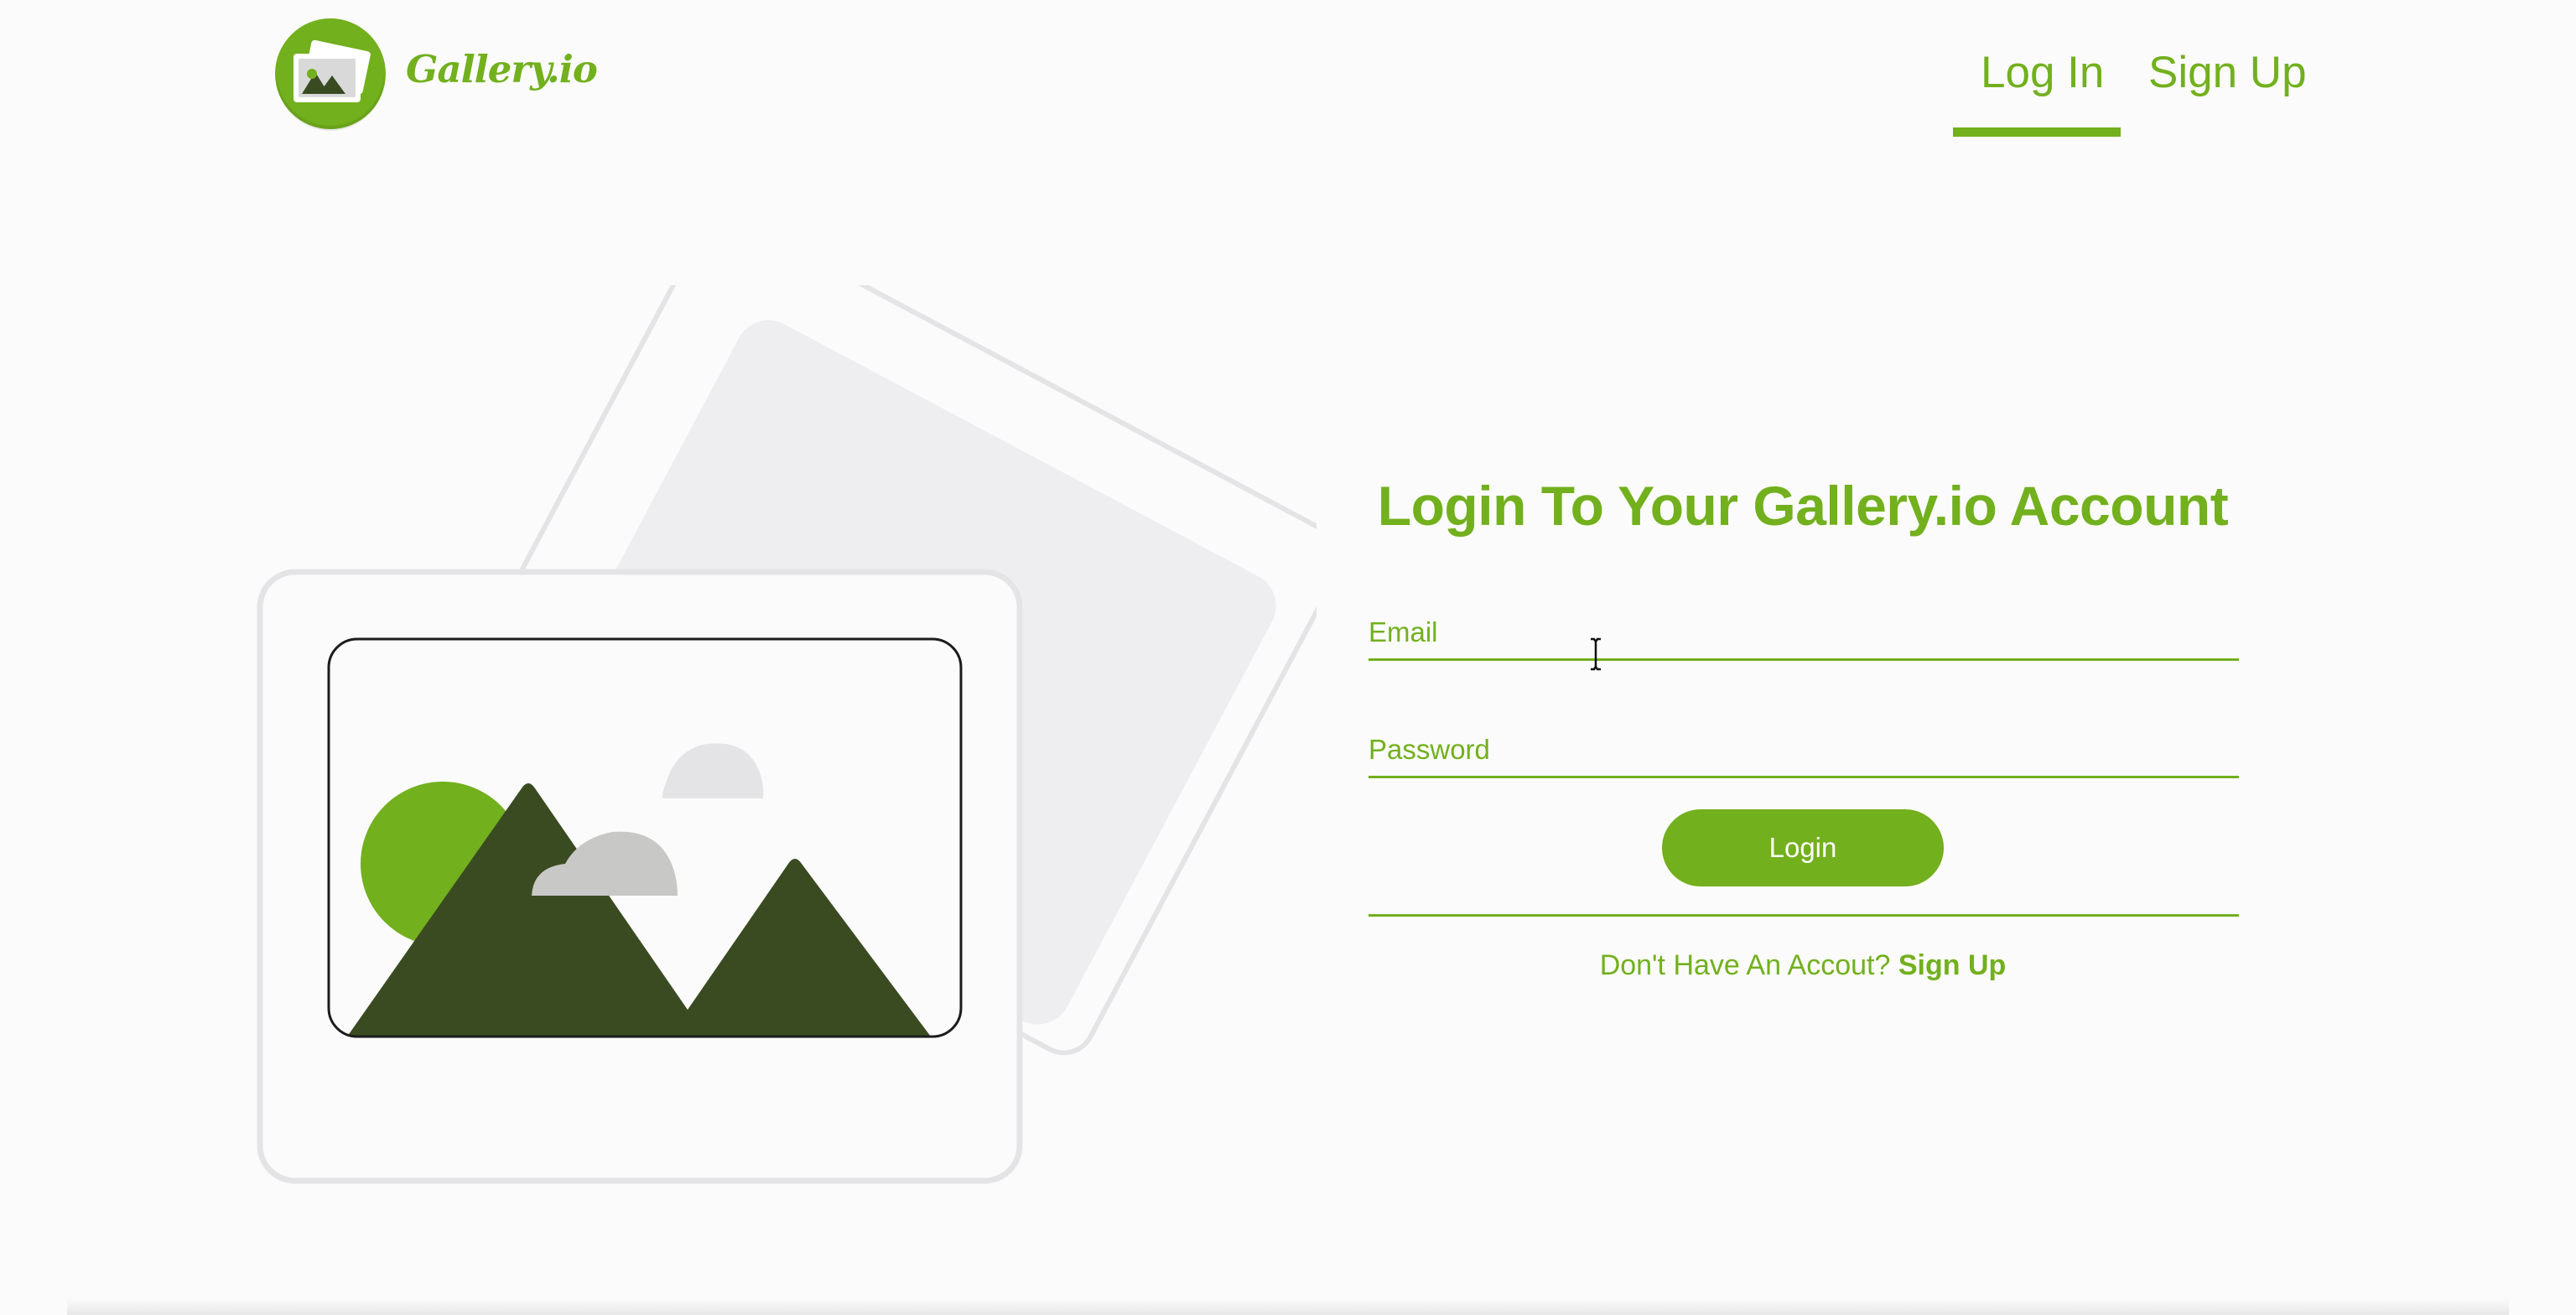 The height and width of the screenshot is (1315, 2576). Describe the element at coordinates (2037, 132) in the screenshot. I see `active-tab-indicator` at that location.